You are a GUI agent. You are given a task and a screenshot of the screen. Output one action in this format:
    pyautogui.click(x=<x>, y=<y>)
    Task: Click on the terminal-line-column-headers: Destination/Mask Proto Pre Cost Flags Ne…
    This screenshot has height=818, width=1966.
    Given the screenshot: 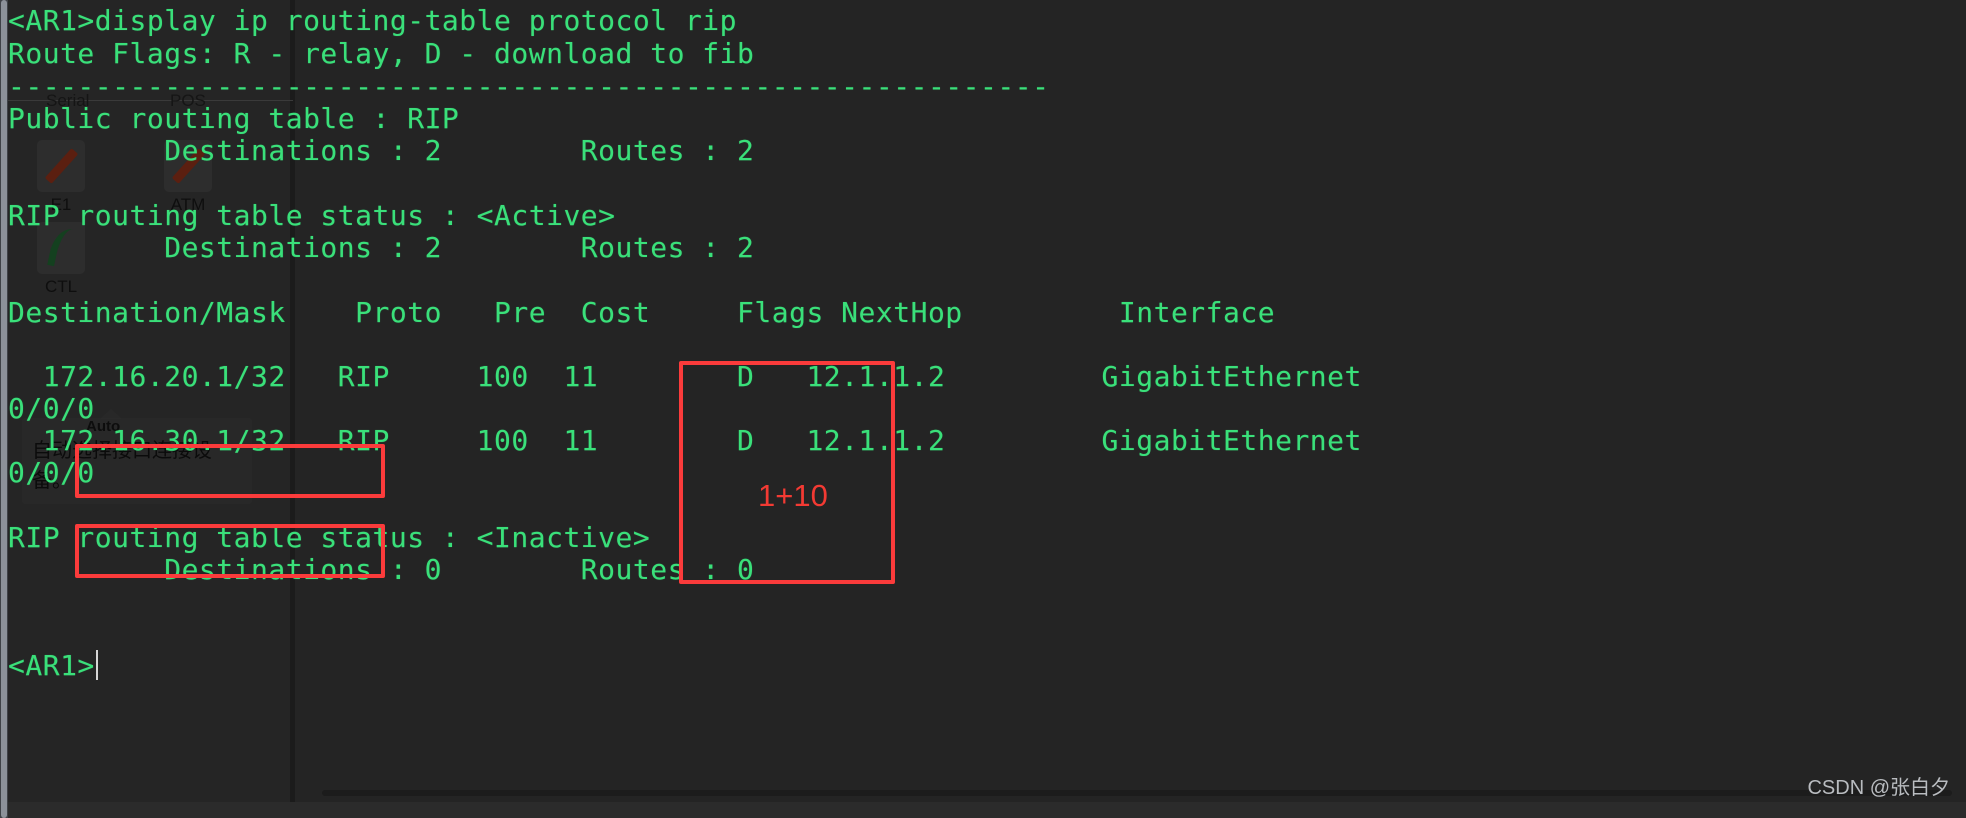 What is the action you would take?
    pyautogui.click(x=642, y=312)
    